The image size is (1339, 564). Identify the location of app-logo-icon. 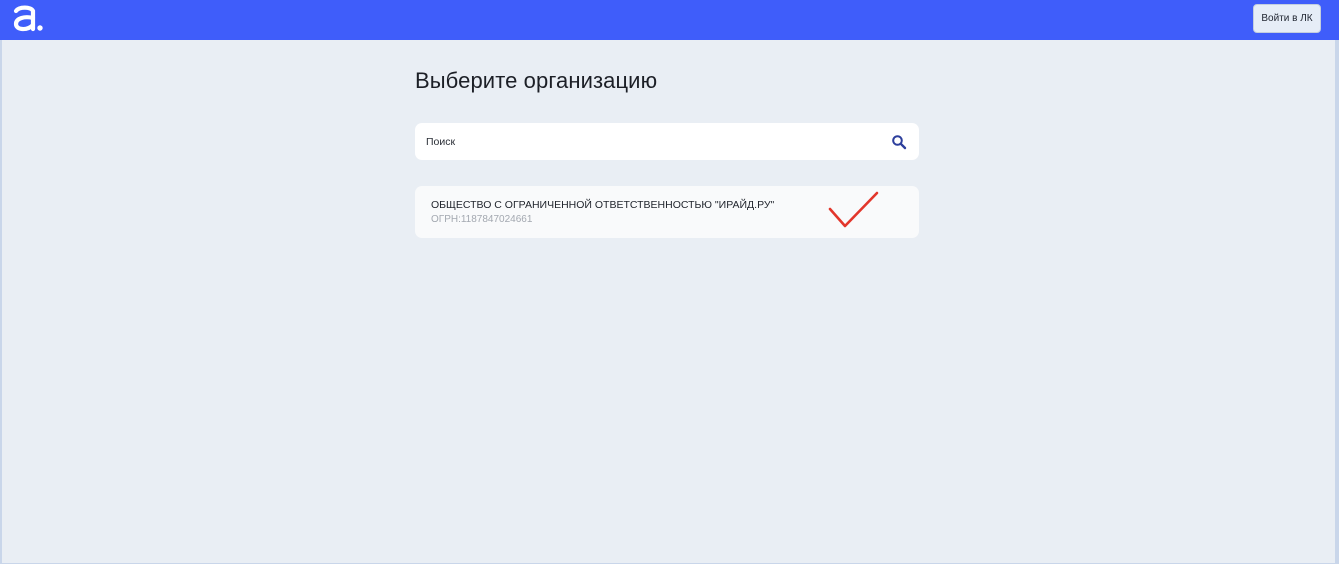
(28, 19).